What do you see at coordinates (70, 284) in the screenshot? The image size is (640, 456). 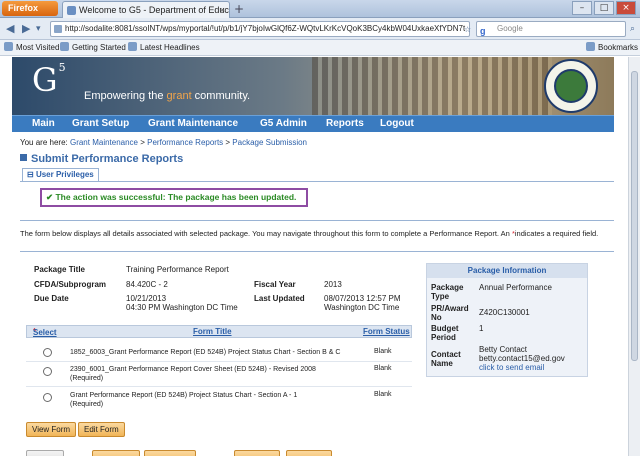 I see `cfda-label: CFDA/Subprogram` at bounding box center [70, 284].